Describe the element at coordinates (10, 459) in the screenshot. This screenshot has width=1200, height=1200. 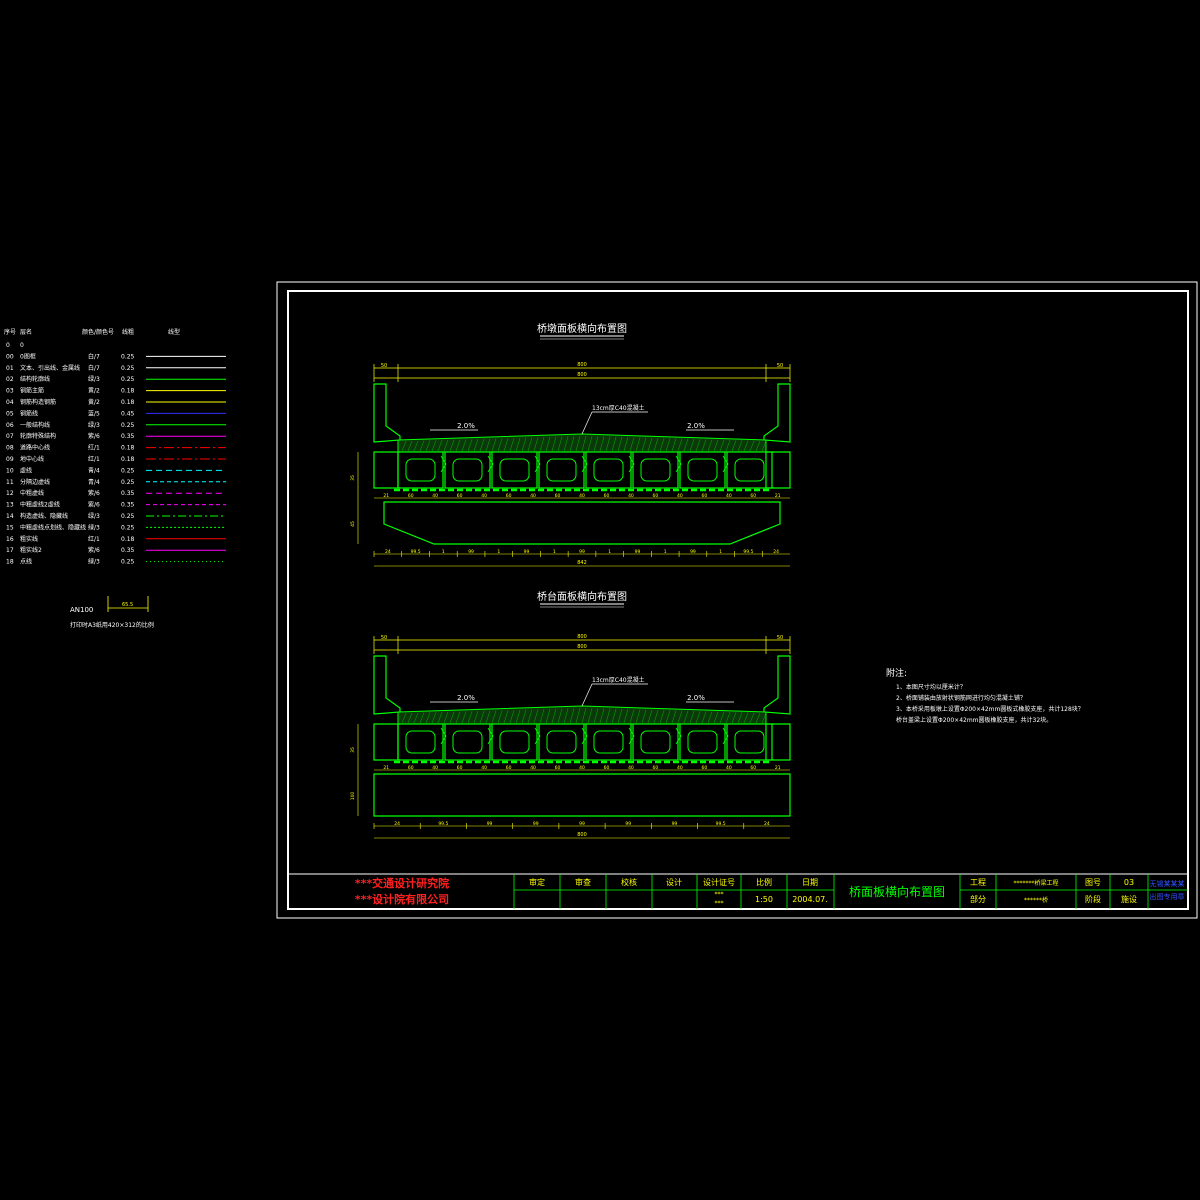
I see `legend-row-no: 09` at that location.